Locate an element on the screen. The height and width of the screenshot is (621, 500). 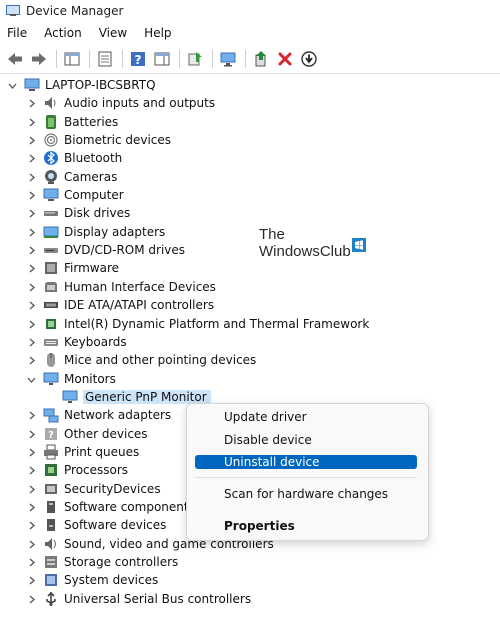
tree-item-audio-inputs-and-outputs: Audio inputs and outputs is located at coordinates (120, 103).